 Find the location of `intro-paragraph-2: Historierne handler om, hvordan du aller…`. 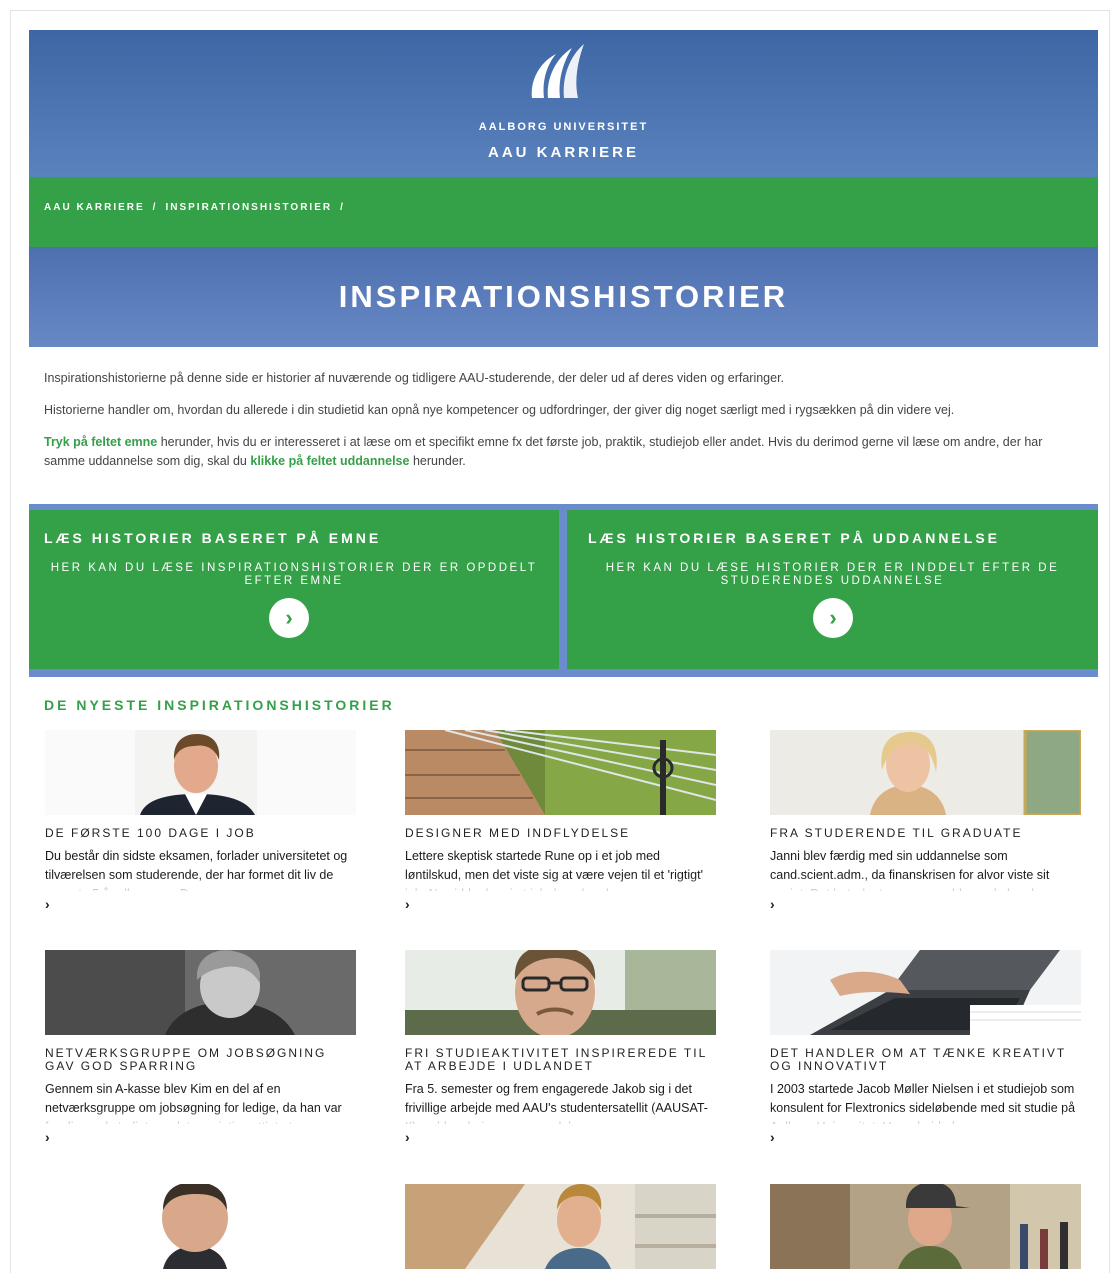

intro-paragraph-2: Historierne handler om, hvordan du aller… is located at coordinates (499, 410).